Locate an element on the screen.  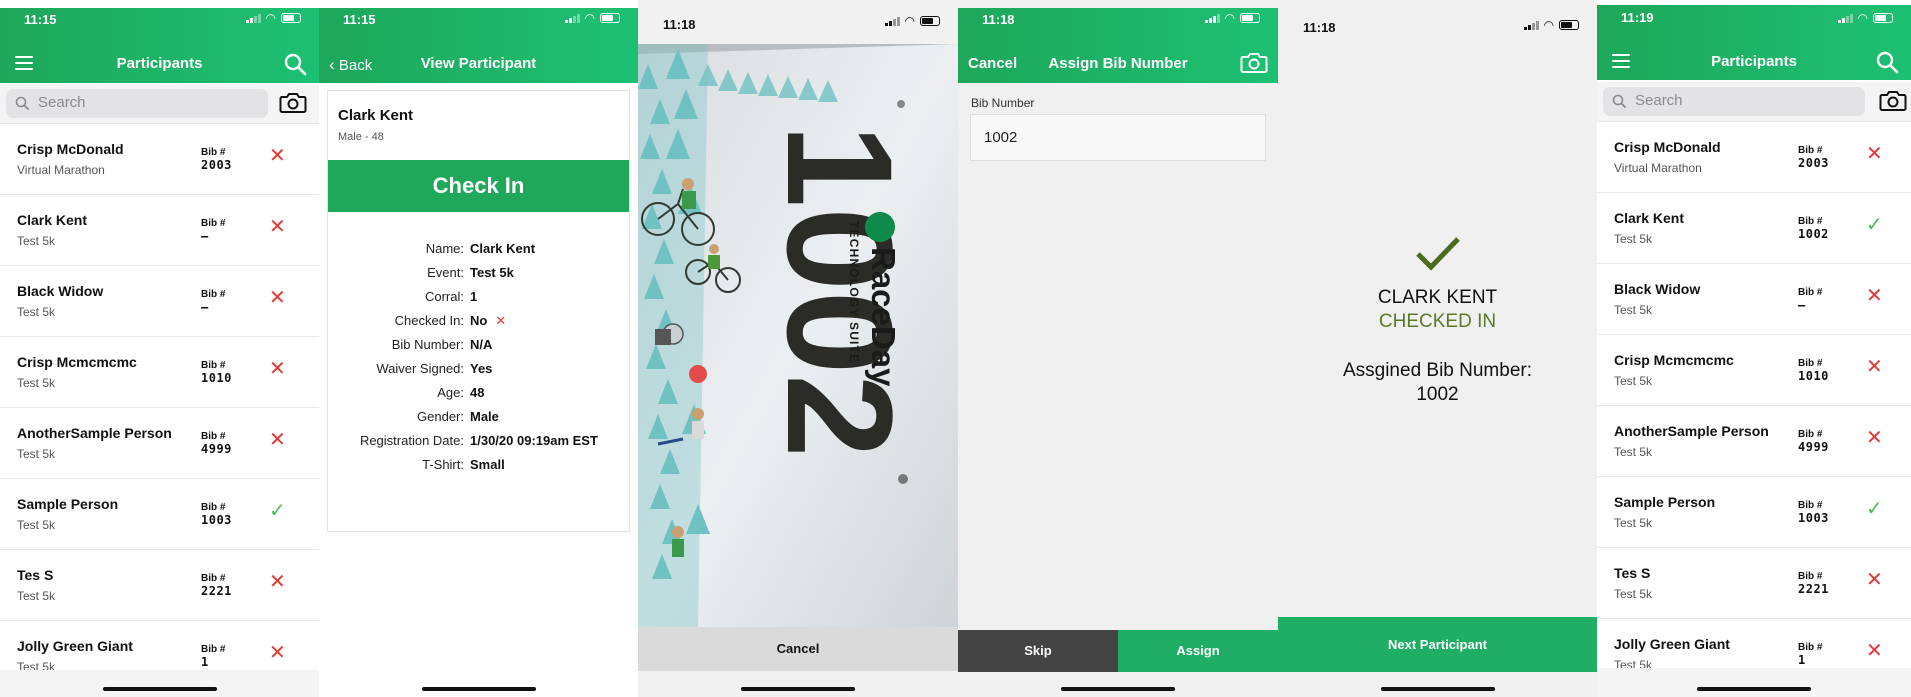
participant-subtitle: Male - 48 is located at coordinates (361, 137).